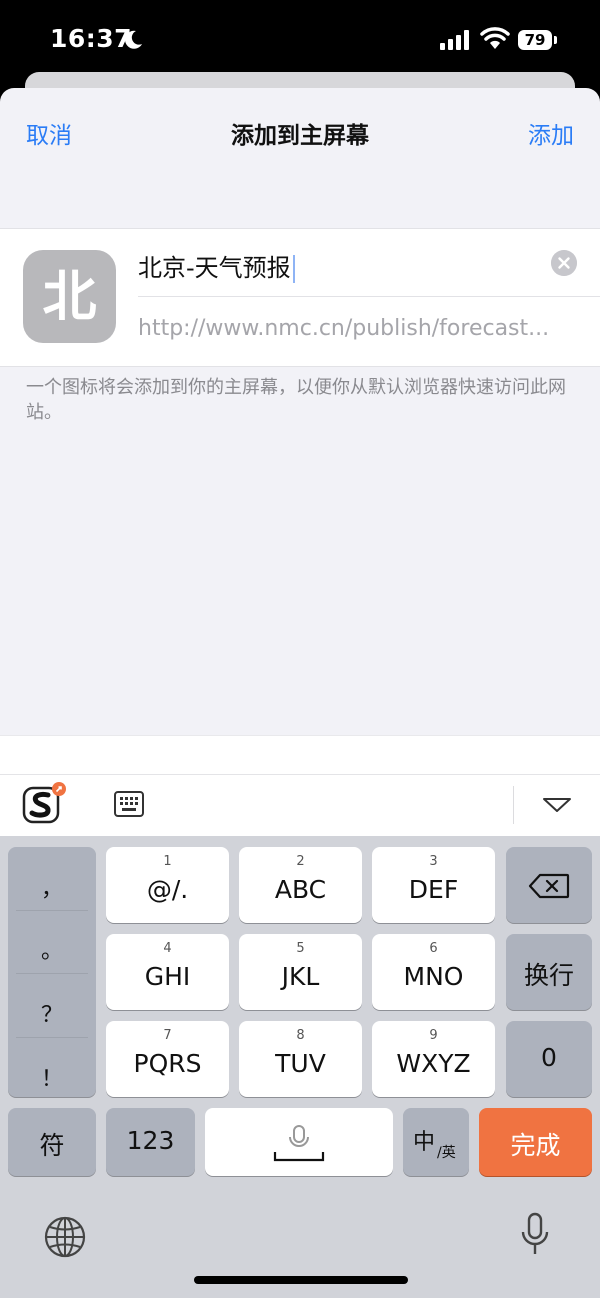 This screenshot has height=1298, width=600. Describe the element at coordinates (338, 265) in the screenshot. I see `name-input: 北京-天气预报` at that location.